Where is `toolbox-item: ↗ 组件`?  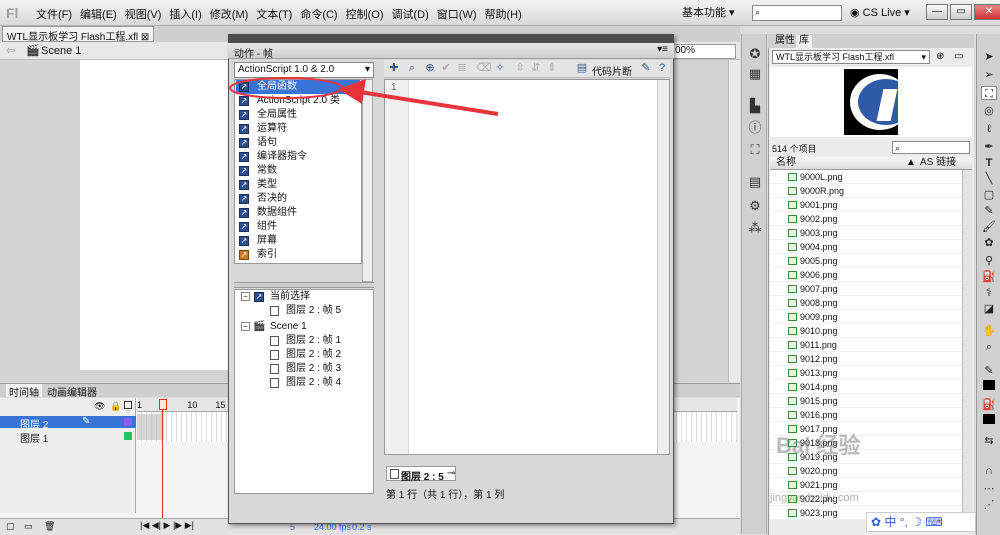 toolbox-item: ↗ 组件 is located at coordinates (298, 227).